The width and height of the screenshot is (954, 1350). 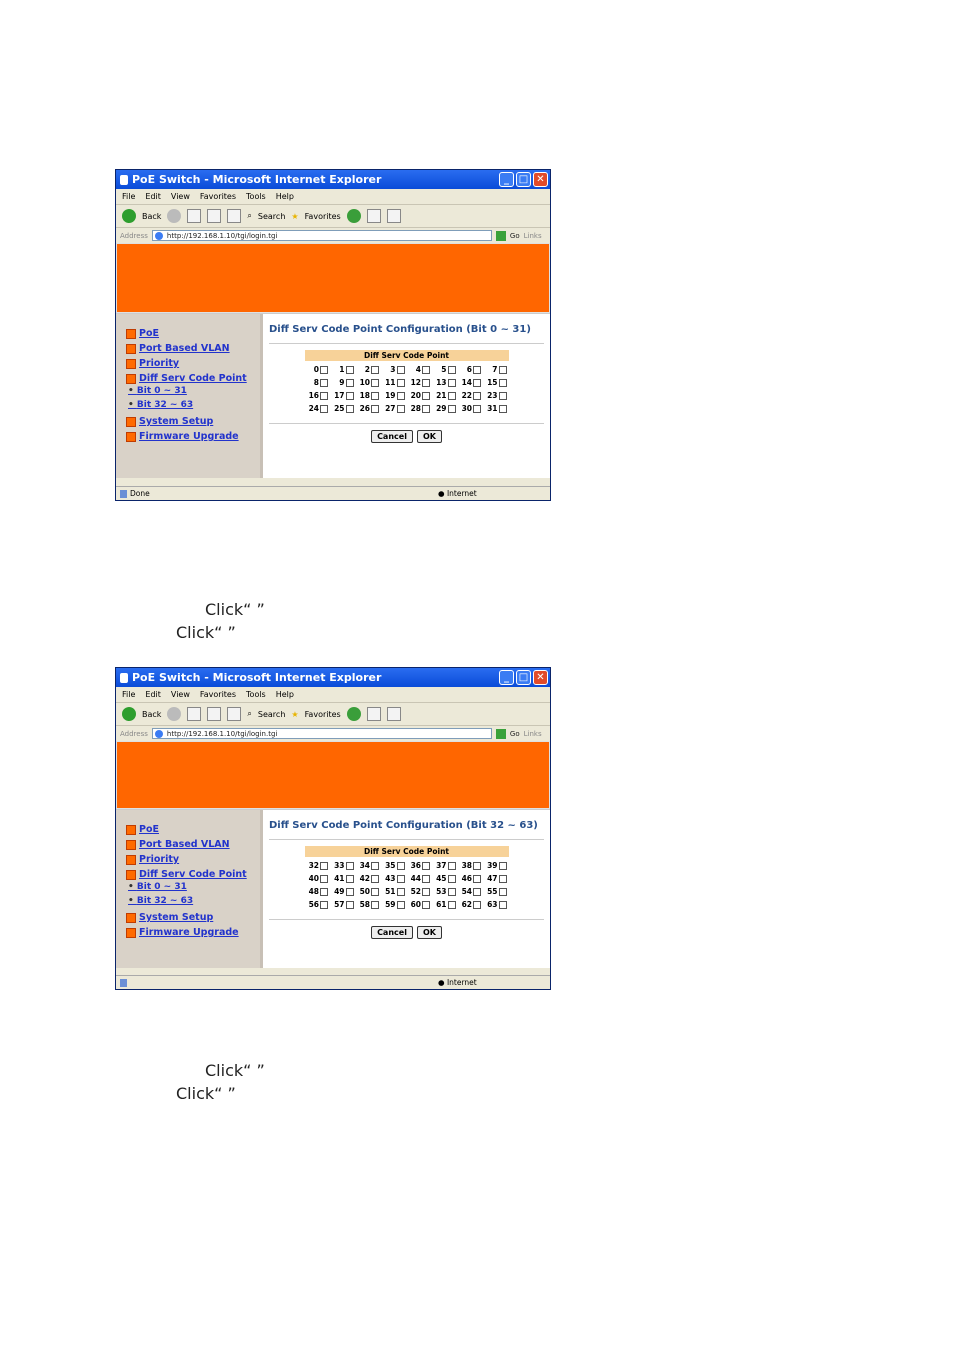 I want to click on nav-poe: PoE, so click(x=193, y=333).